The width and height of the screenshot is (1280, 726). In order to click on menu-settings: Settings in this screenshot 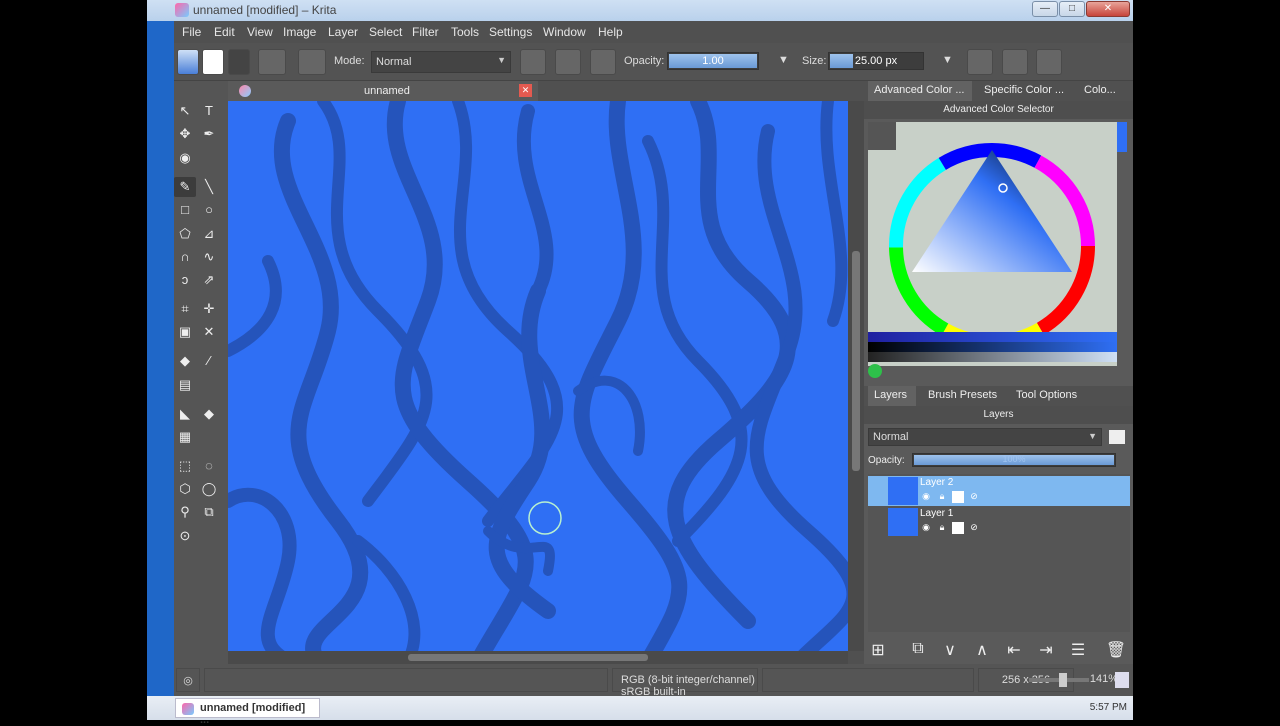, I will do `click(510, 32)`.